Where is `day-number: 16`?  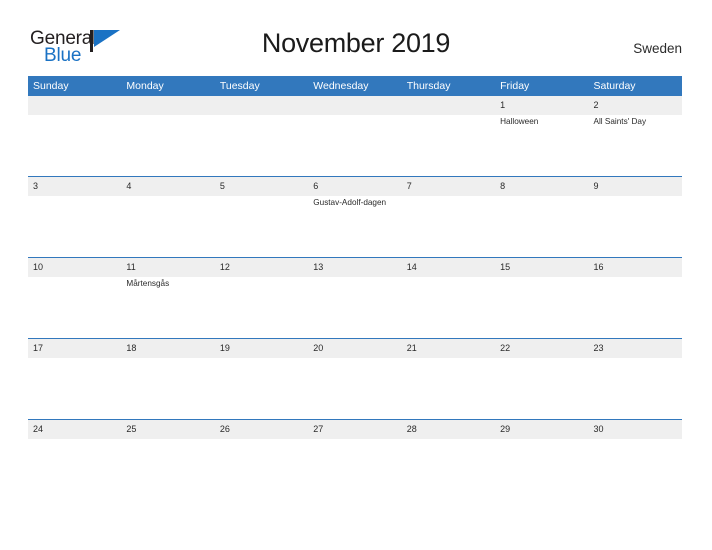
day-number: 16 is located at coordinates (635, 267).